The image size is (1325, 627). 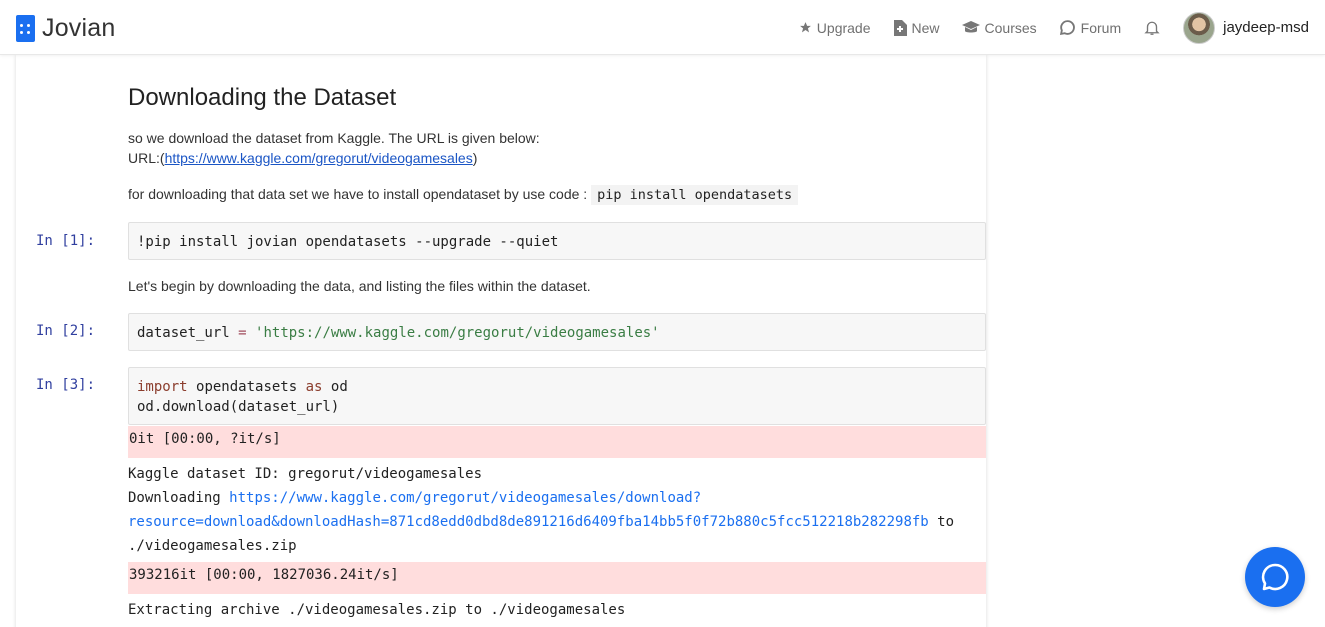 What do you see at coordinates (695, 195) in the screenshot?
I see `install-inline-code: pip install opendatasets` at bounding box center [695, 195].